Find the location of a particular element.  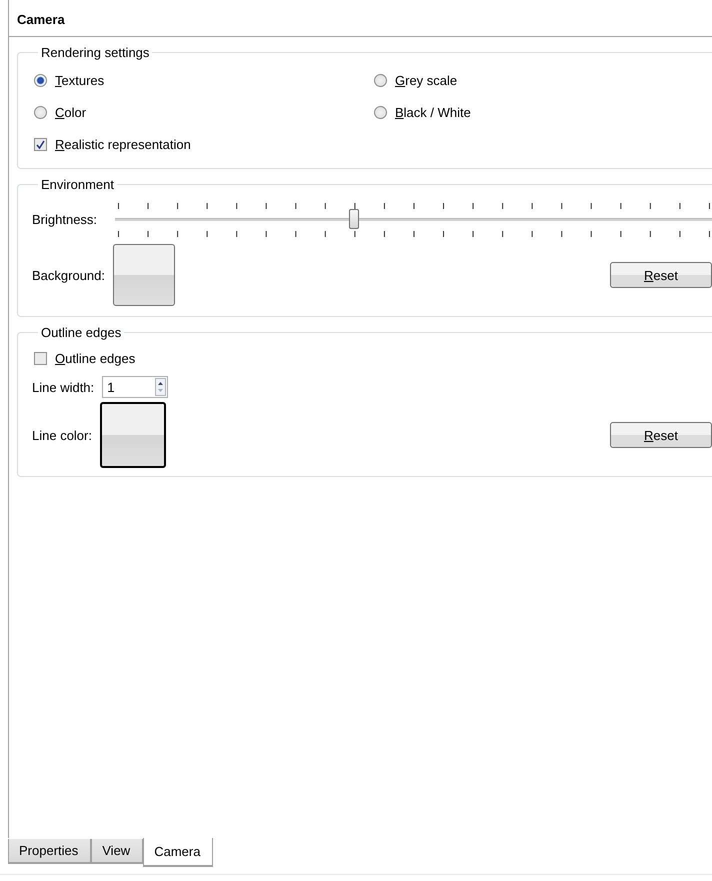

option-label: Color is located at coordinates (70, 112).